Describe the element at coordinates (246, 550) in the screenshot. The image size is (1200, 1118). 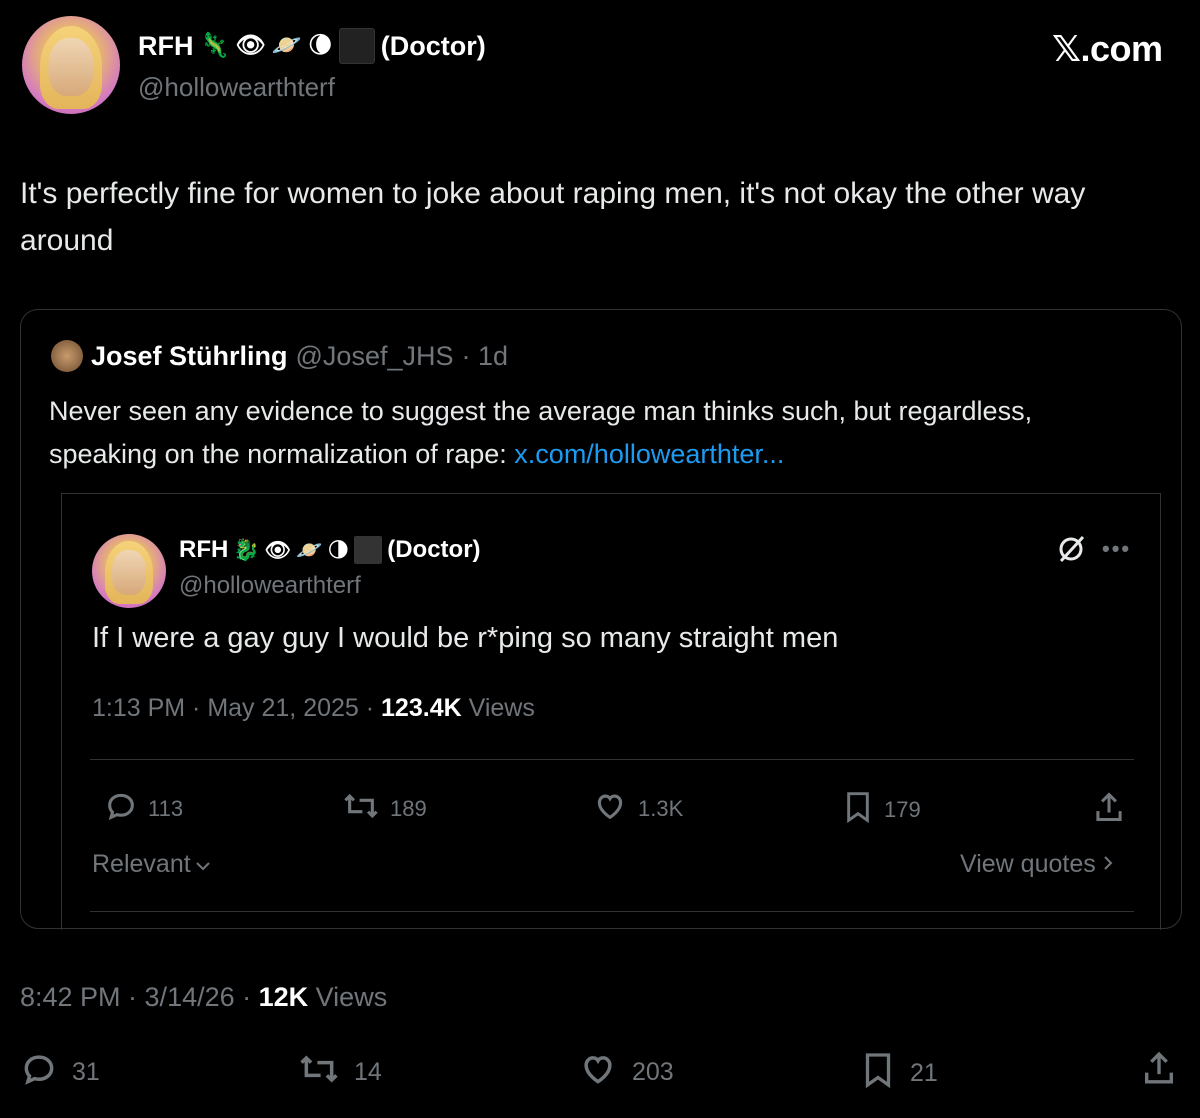
I see `dragon-emoji: 🐉` at that location.